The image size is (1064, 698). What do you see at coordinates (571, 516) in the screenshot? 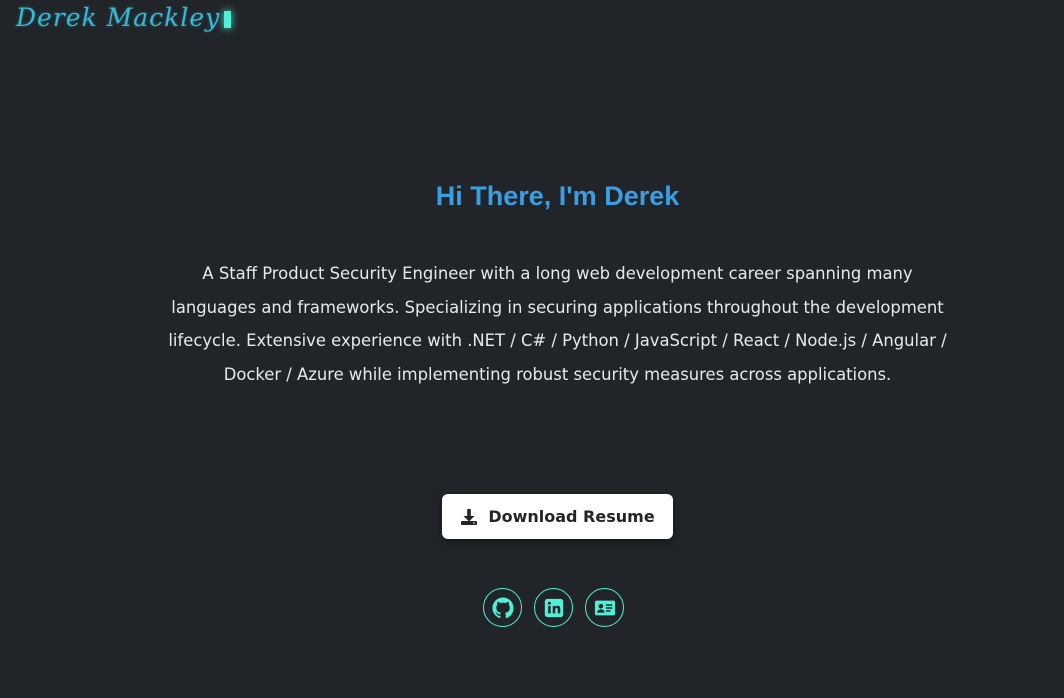
I see `download-resume-label: Download Resume` at bounding box center [571, 516].